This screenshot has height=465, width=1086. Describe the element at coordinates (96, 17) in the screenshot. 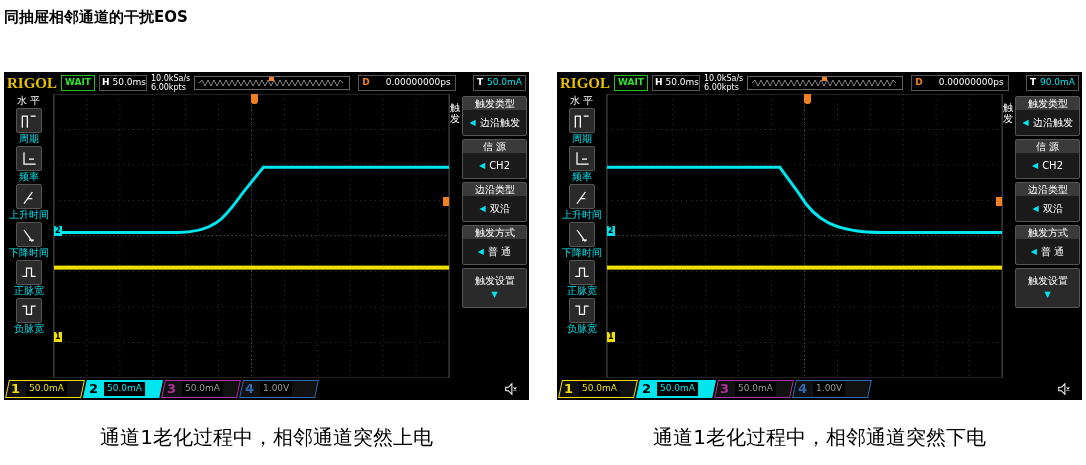

I see `page-title: 同抽屉相邻通道的干扰EOS` at that location.